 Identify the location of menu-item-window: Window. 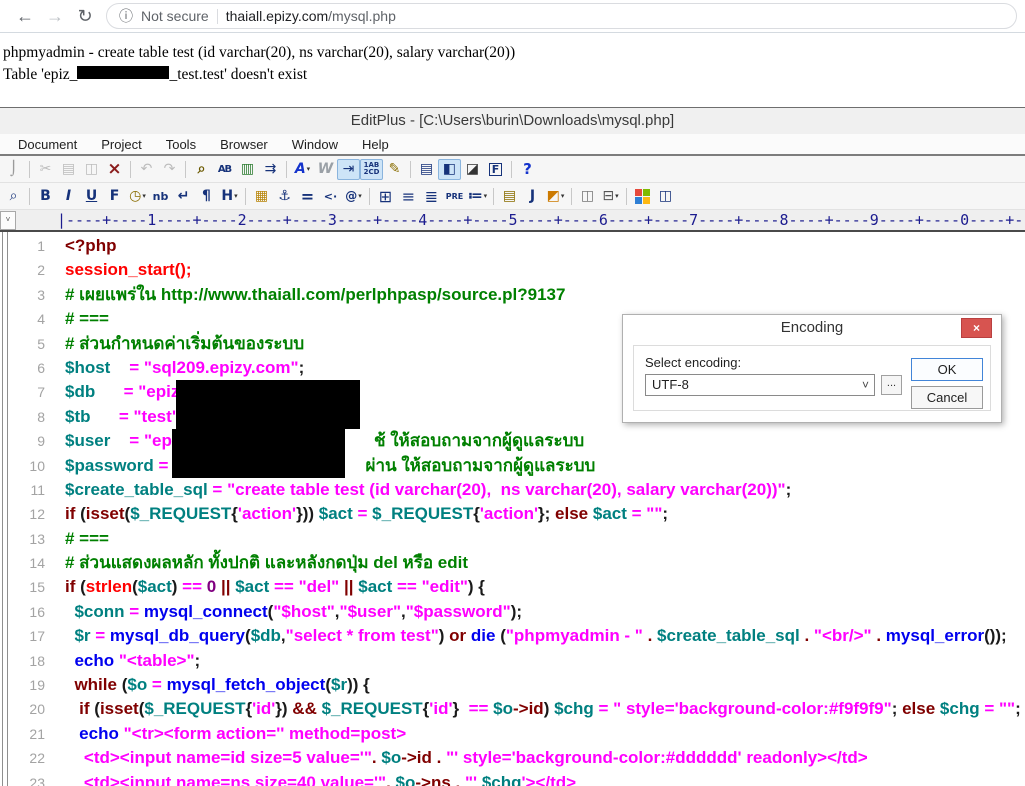
(315, 144).